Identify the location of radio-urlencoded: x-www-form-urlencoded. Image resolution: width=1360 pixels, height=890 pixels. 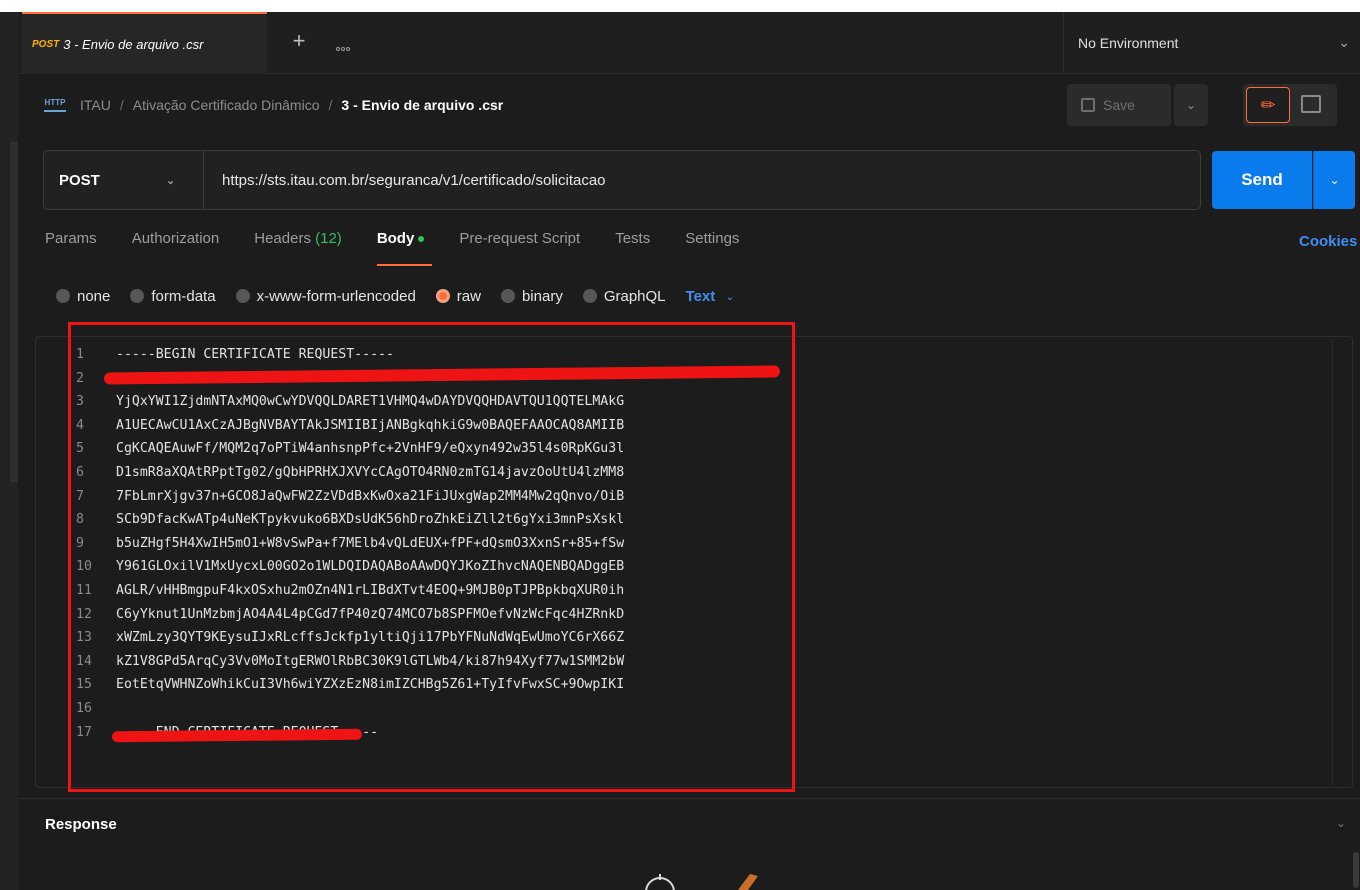
(325, 296).